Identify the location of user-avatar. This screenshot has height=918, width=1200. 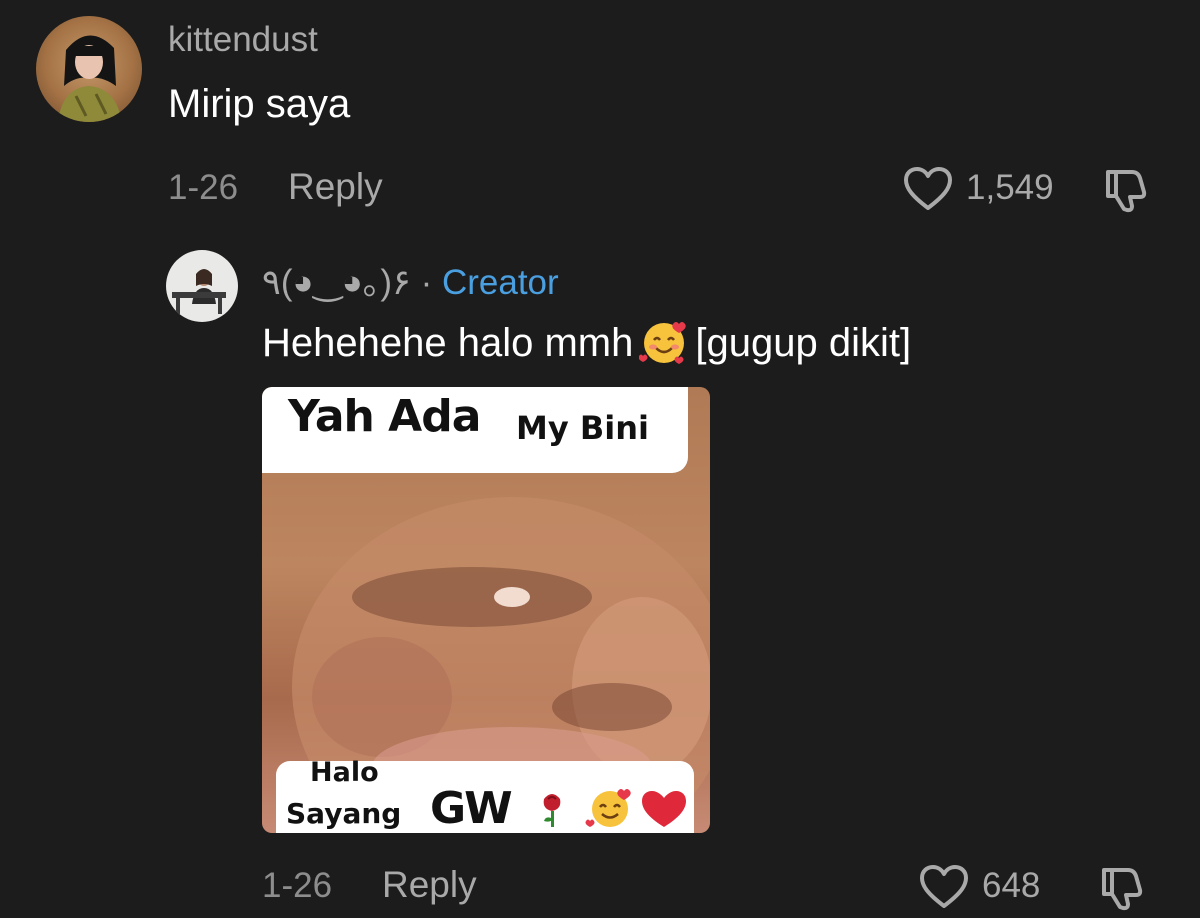
(89, 69).